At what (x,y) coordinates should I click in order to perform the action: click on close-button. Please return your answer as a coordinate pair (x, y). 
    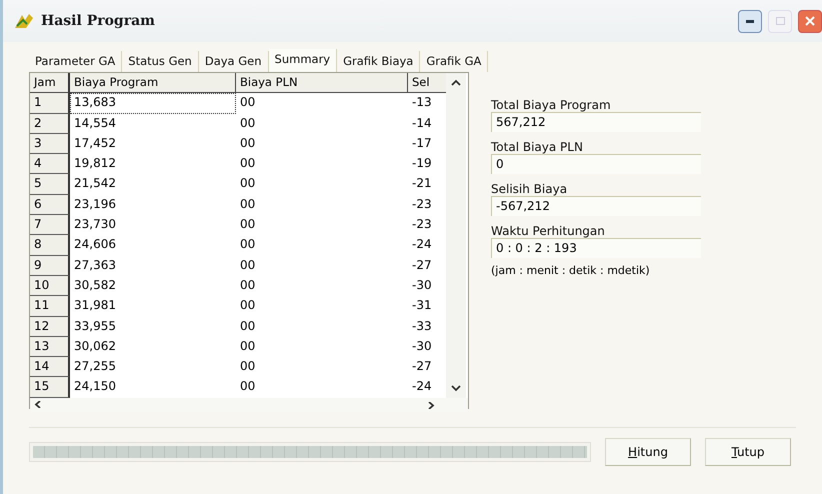
    Looking at the image, I should click on (810, 21).